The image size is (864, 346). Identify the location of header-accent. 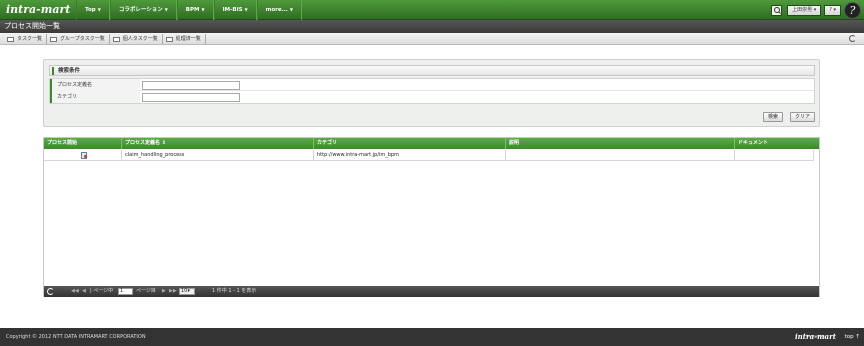
(53, 71).